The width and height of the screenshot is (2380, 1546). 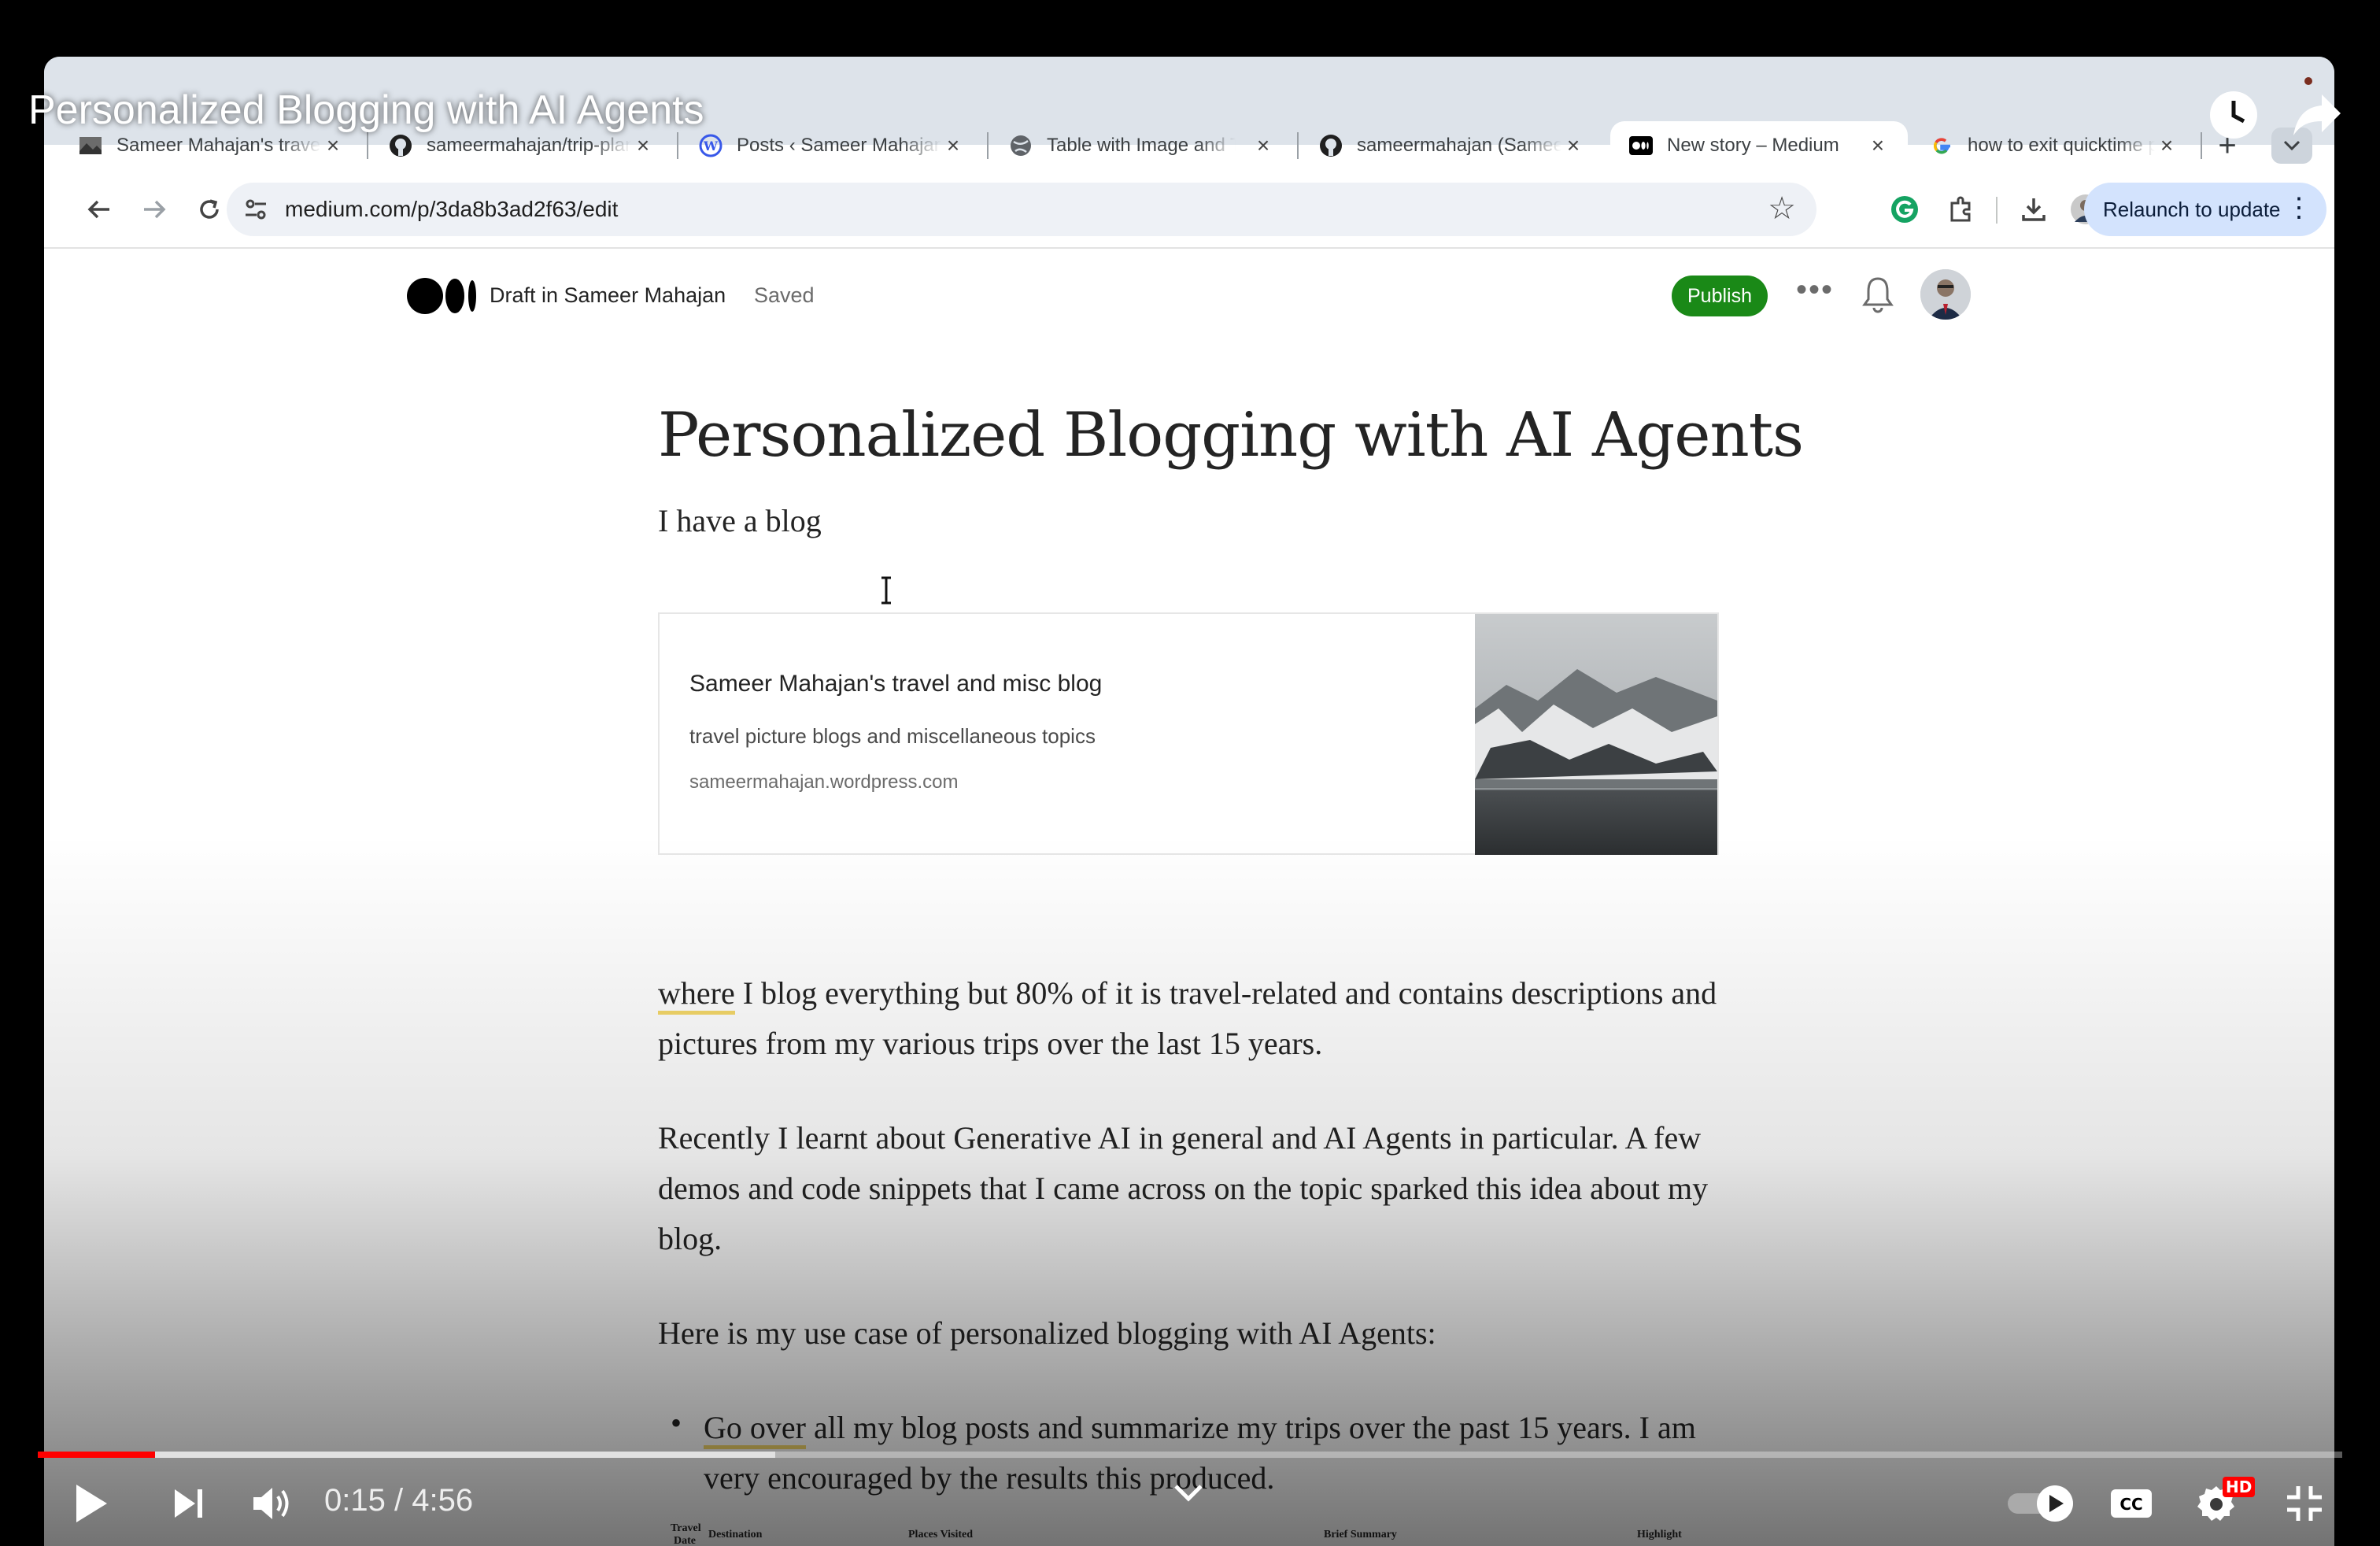 What do you see at coordinates (1360, 1534) in the screenshot?
I see `hint-brief-summary: Brief Summary` at bounding box center [1360, 1534].